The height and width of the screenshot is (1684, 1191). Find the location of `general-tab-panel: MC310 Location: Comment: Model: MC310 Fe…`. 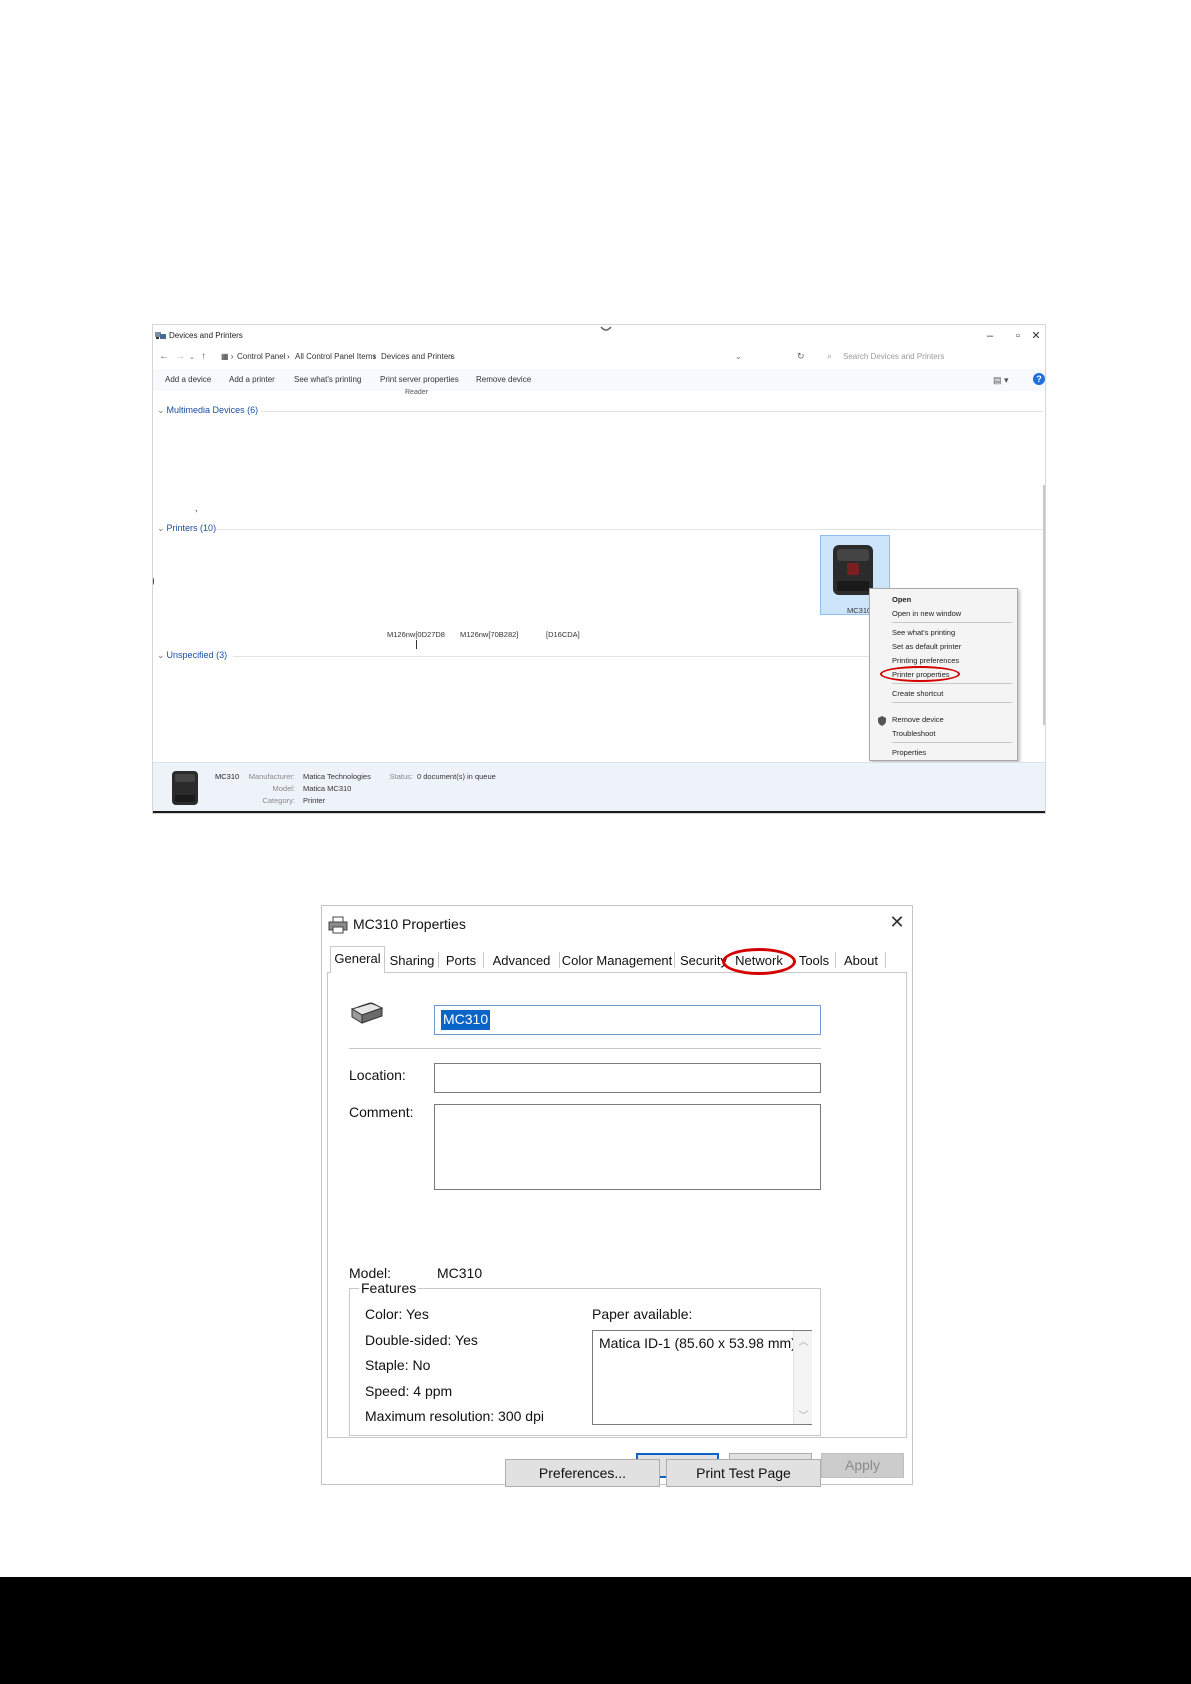

general-tab-panel: MC310 Location: Comment: Model: MC310 Fe… is located at coordinates (617, 1229).